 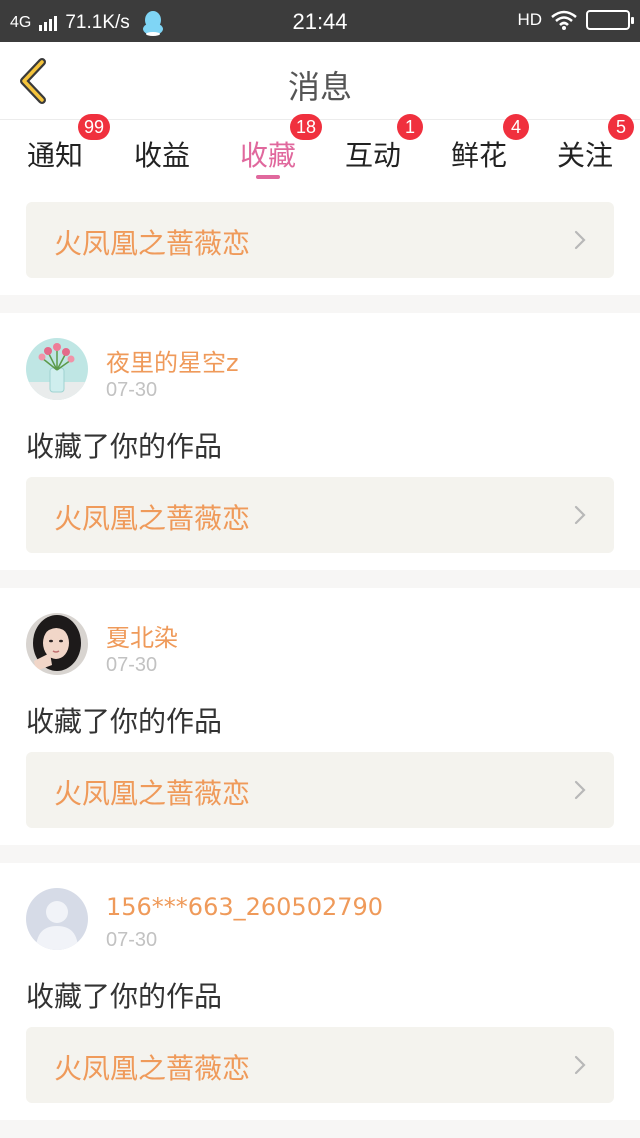 I want to click on tab-badge: 5, so click(x=621, y=127).